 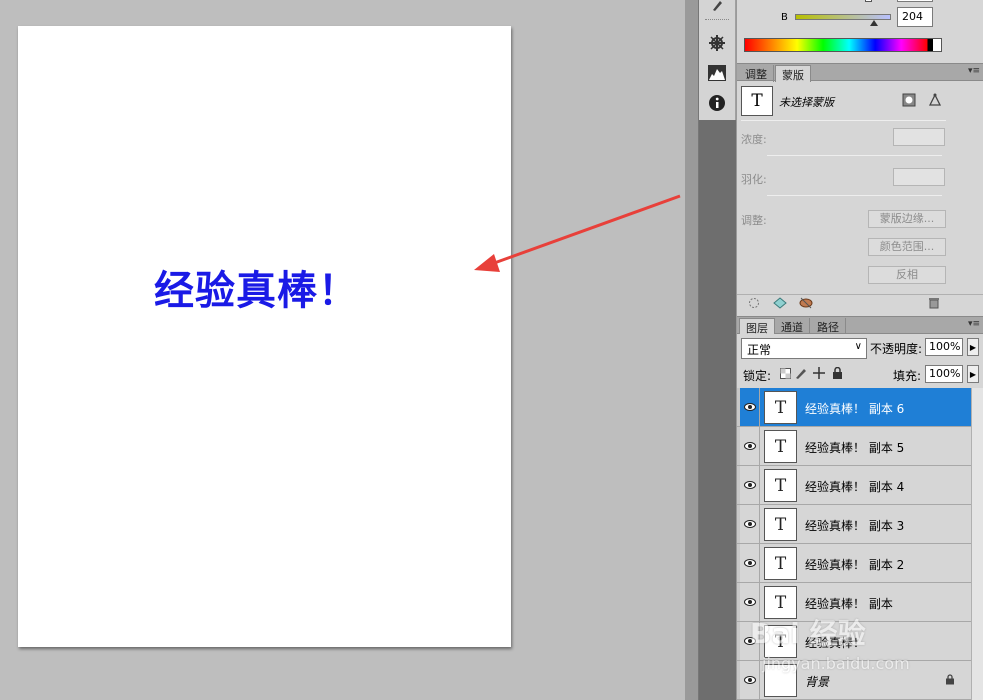 I want to click on layer-name: 经验真棒！ 副本, so click(x=849, y=603).